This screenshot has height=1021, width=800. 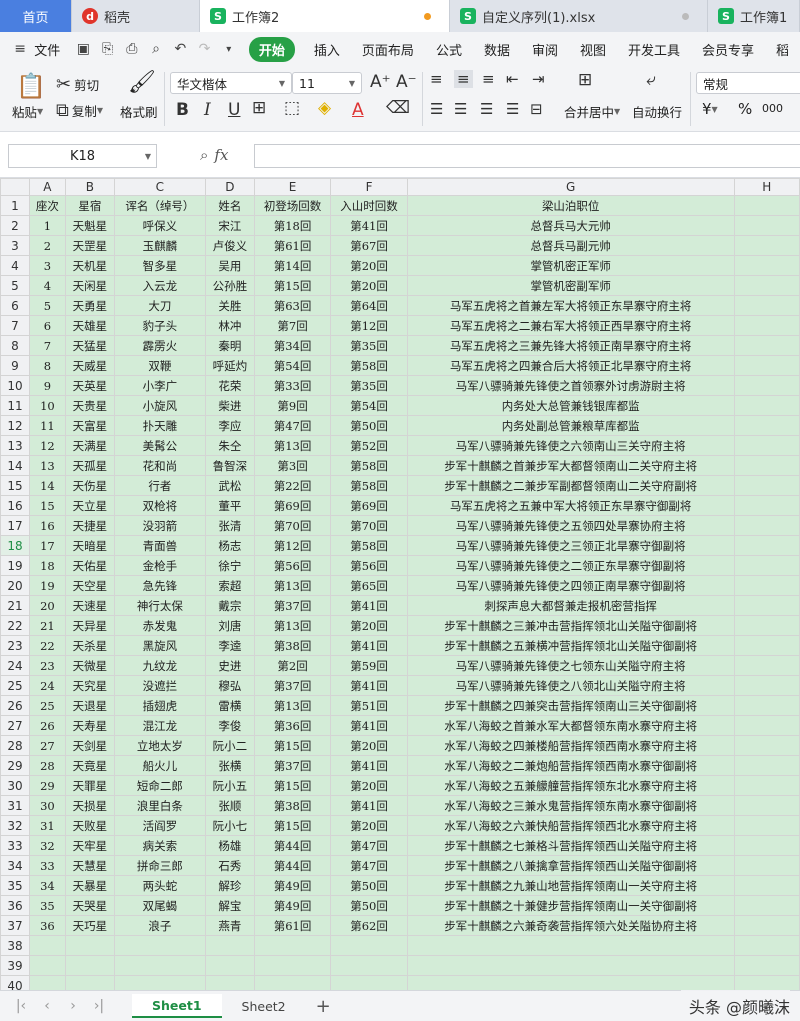 I want to click on table-cell: 第2回, so click(x=292, y=665).